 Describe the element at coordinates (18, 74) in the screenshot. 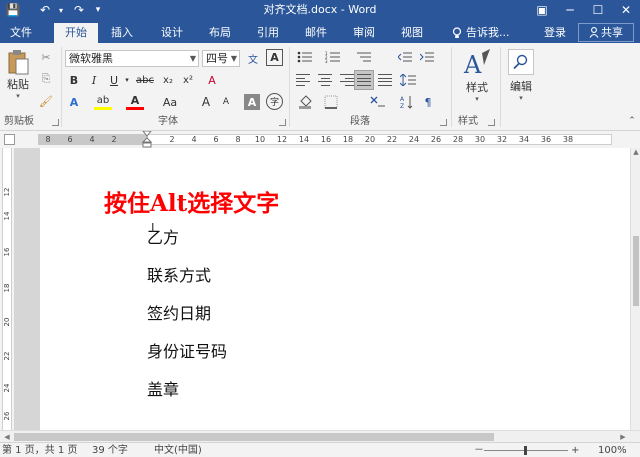

I see `paste-button: 粘贴 ▾` at that location.